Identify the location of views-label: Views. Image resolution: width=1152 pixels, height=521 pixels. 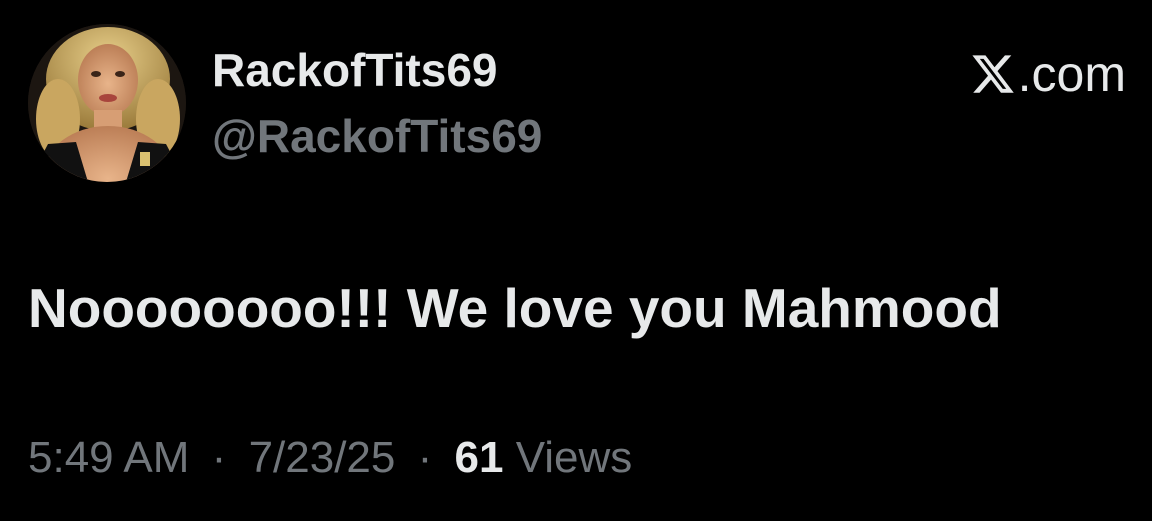
(574, 457).